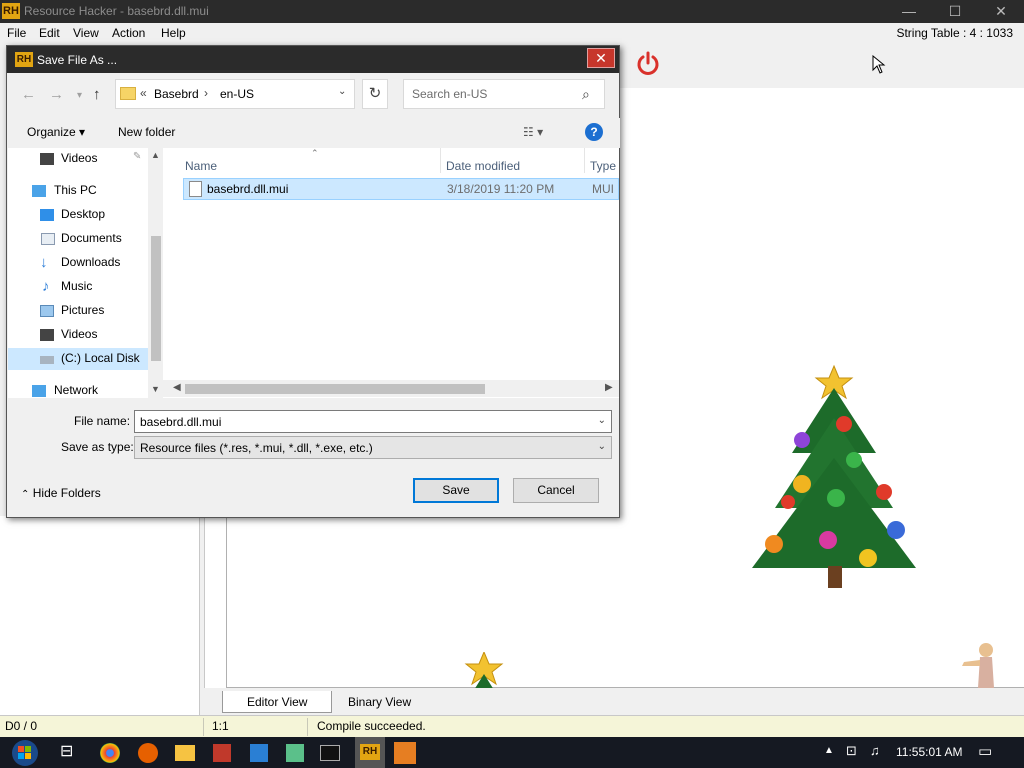 This screenshot has height=768, width=1024. What do you see at coordinates (601, 58) in the screenshot?
I see `dialog-close-button: ✕` at bounding box center [601, 58].